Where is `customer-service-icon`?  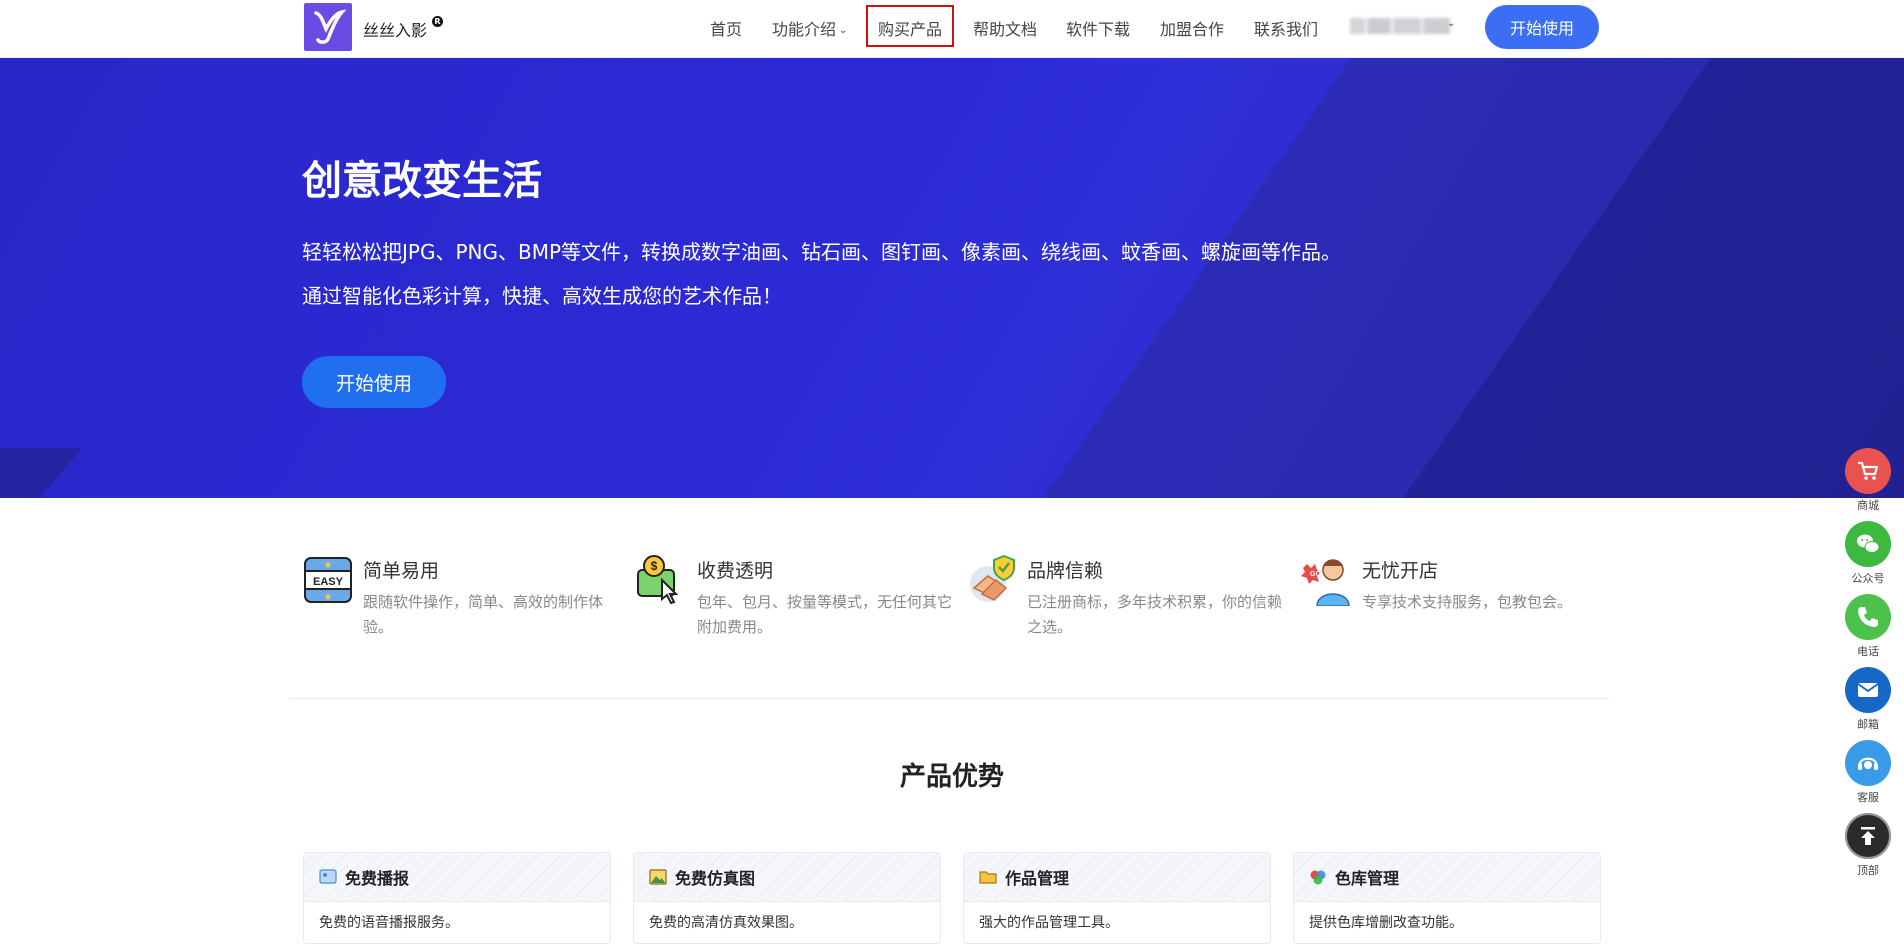
customer-service-icon is located at coordinates (1868, 763).